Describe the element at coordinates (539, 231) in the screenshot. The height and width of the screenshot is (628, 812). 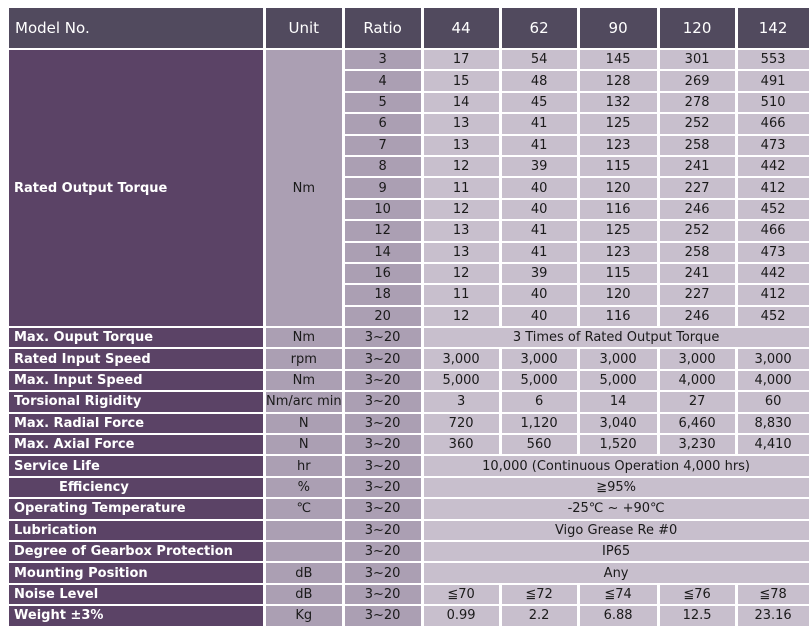
I see `value-cell: 41` at that location.